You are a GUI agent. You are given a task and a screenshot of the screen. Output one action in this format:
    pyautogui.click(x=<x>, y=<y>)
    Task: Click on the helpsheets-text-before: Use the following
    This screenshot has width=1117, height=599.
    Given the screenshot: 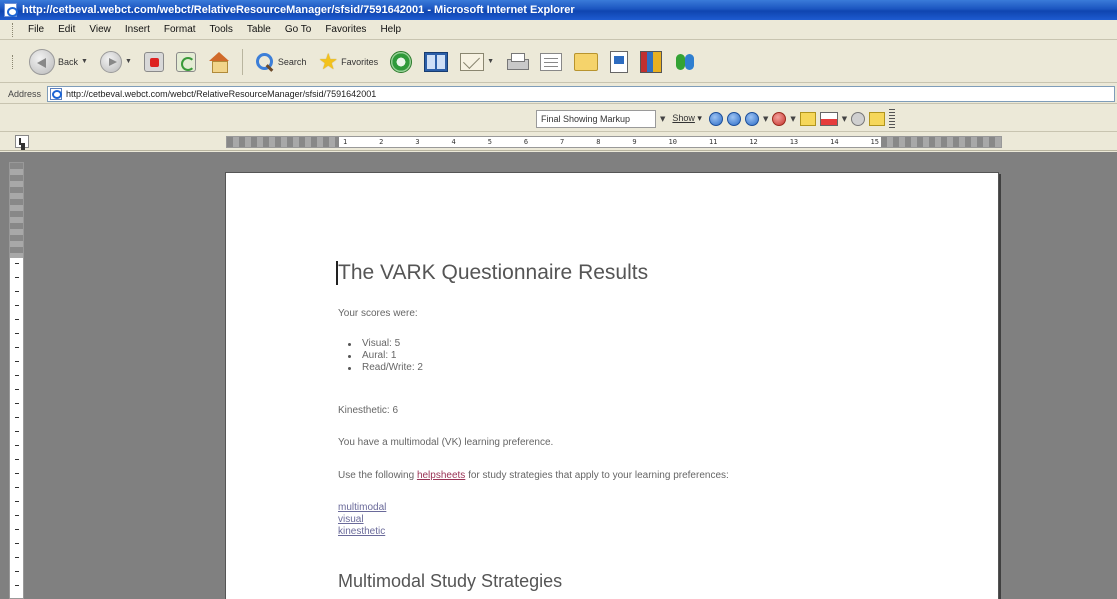 What is the action you would take?
    pyautogui.click(x=377, y=475)
    